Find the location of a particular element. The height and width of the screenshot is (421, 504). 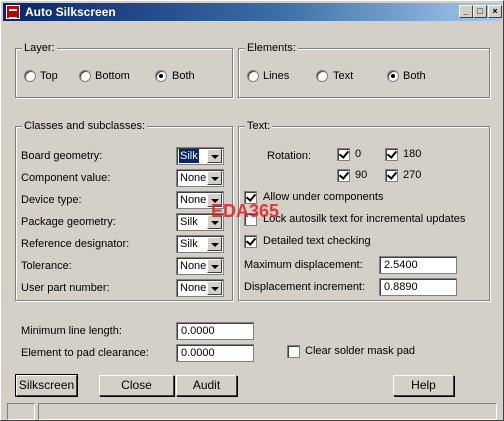

layer-both-label: Both is located at coordinates (183, 76).